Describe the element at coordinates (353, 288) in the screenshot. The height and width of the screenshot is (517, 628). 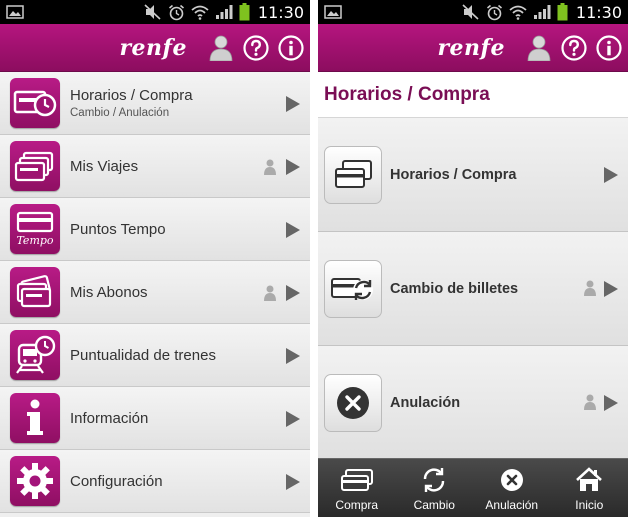
I see `card-exchange-icon` at that location.